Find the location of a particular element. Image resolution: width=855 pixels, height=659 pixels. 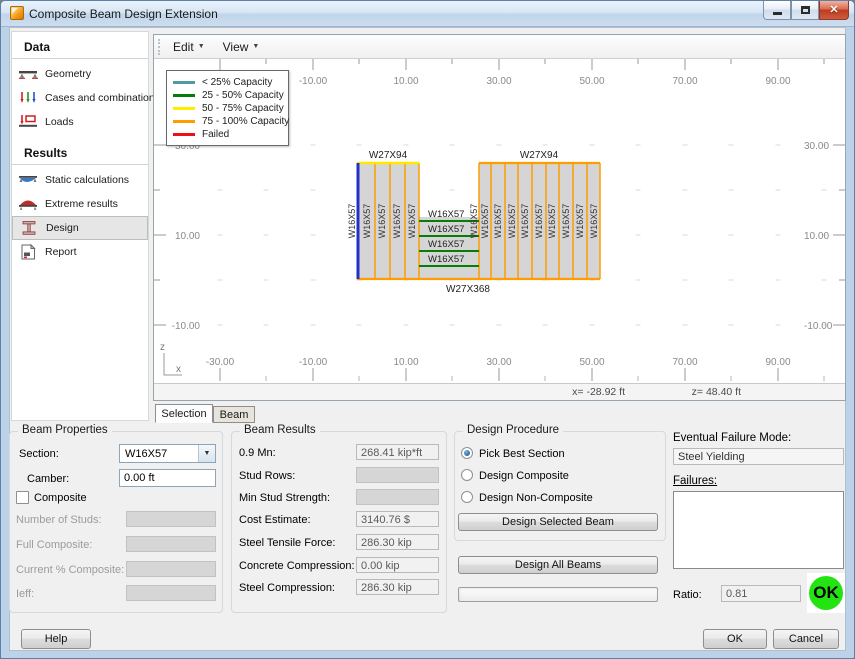

design-icon is located at coordinates (29, 228).